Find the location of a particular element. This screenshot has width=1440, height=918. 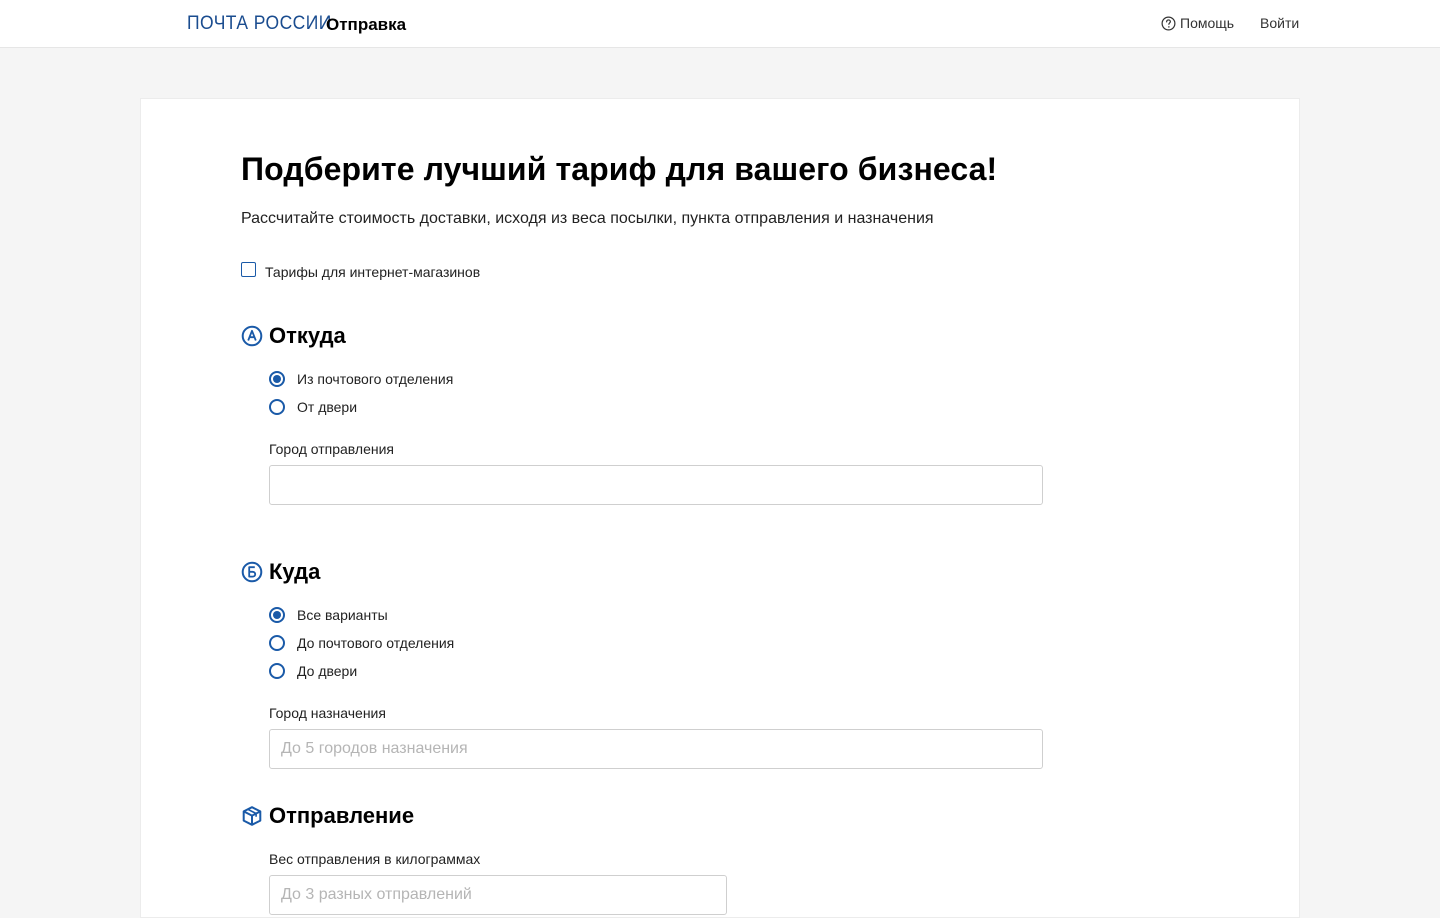

destination-city-label: Город назначения is located at coordinates (327, 713).